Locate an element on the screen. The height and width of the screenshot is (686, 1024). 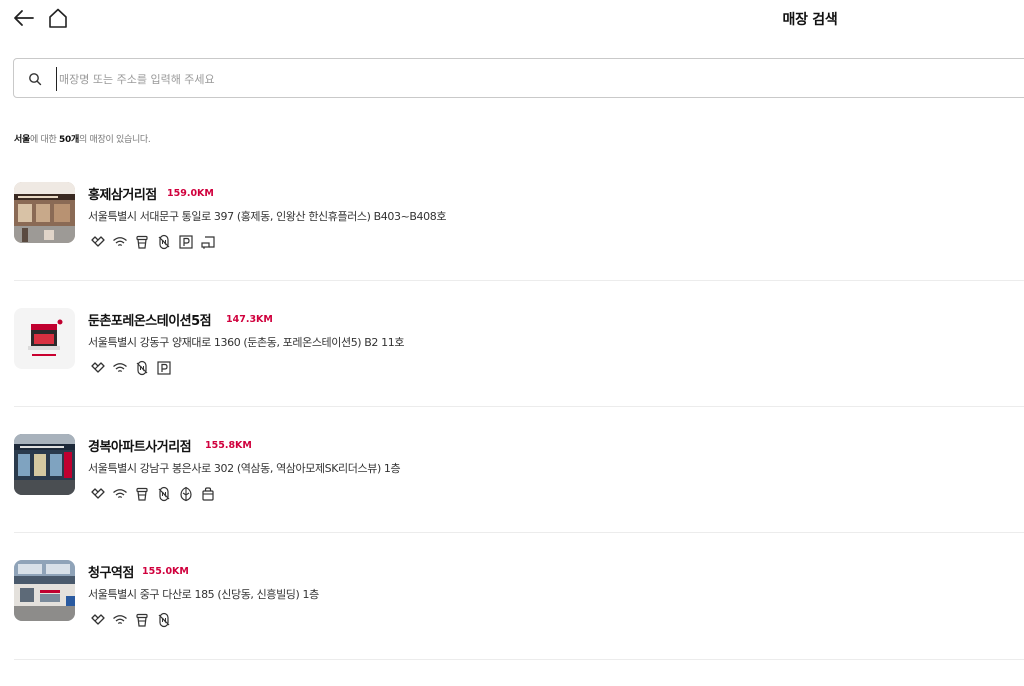
store-distance: 159.0KM is located at coordinates (190, 193).